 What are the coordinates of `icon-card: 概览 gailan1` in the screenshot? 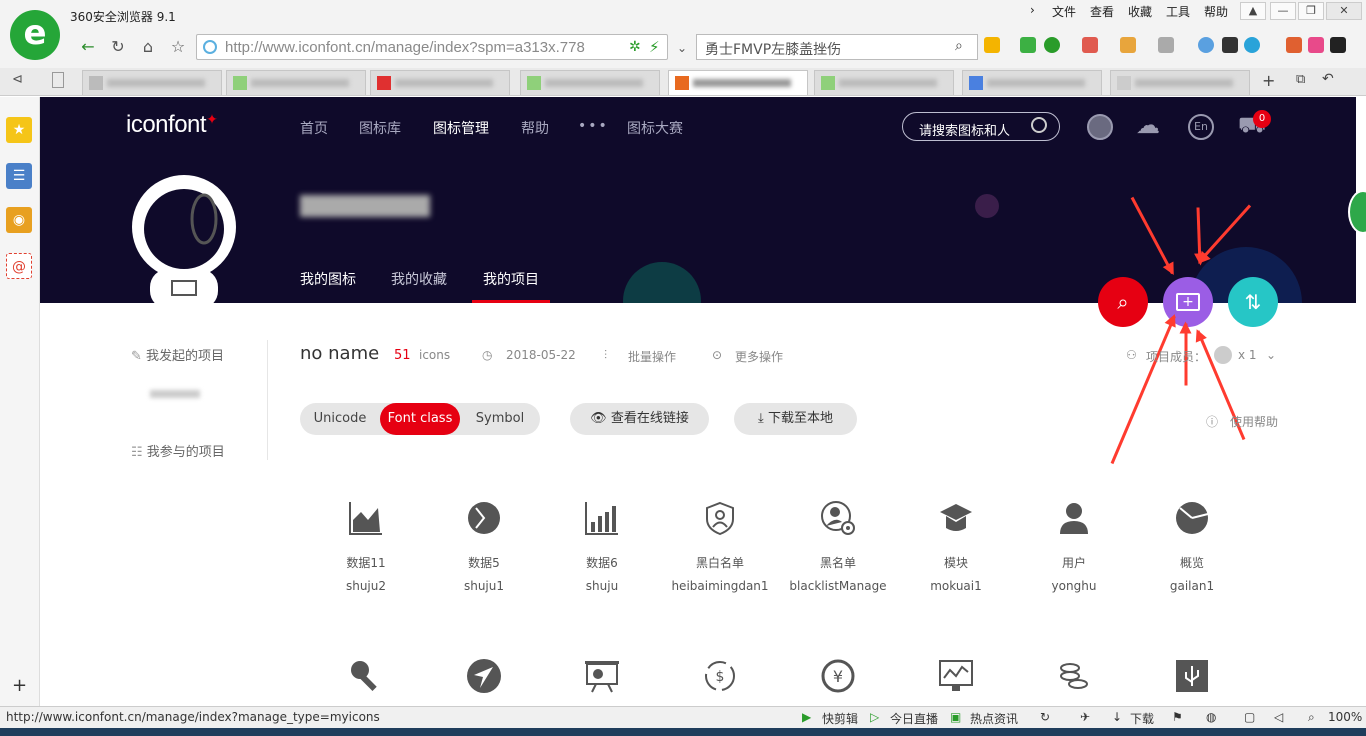 It's located at (1192, 546).